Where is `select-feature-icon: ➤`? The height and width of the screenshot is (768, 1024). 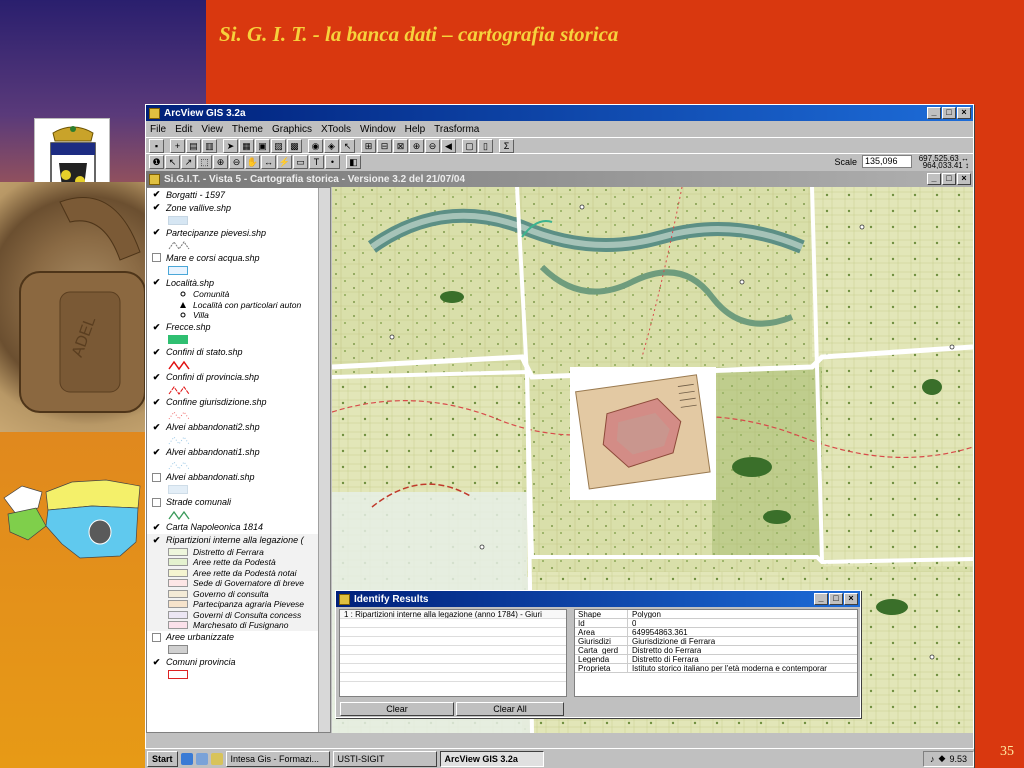
select-feature-icon: ➤ is located at coordinates (230, 145).